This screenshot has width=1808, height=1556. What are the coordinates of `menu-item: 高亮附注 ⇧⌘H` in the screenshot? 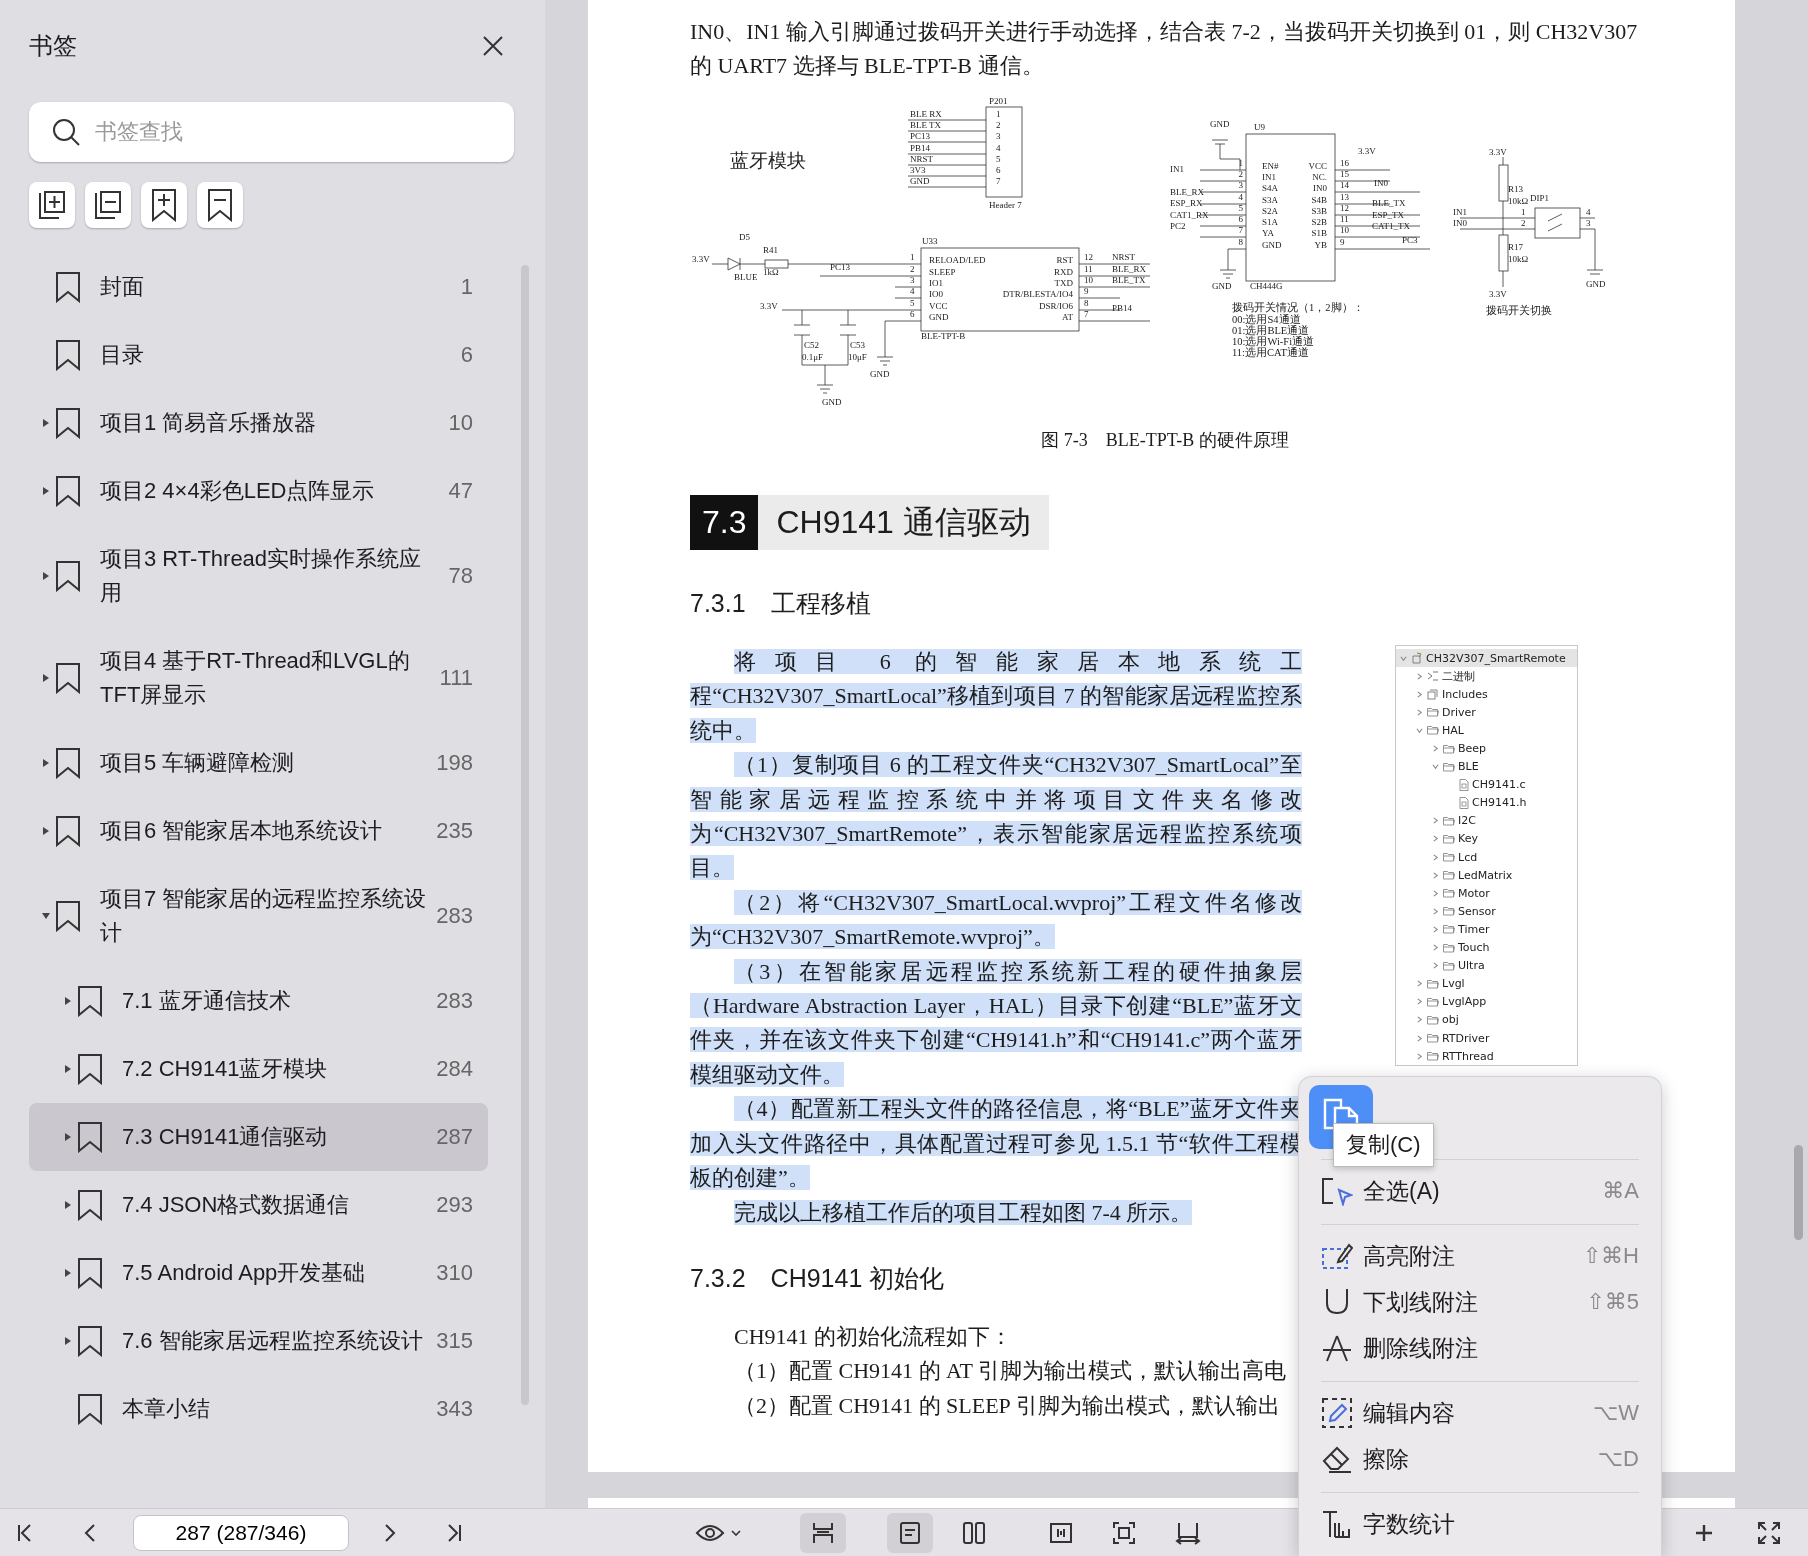 It's located at (1480, 1256).